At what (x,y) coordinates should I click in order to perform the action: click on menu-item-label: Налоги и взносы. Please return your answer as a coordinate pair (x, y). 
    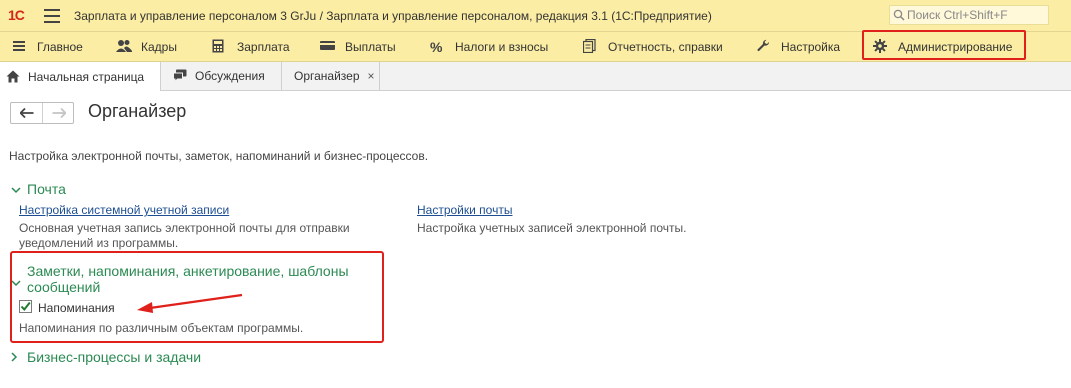
    Looking at the image, I should click on (502, 46).